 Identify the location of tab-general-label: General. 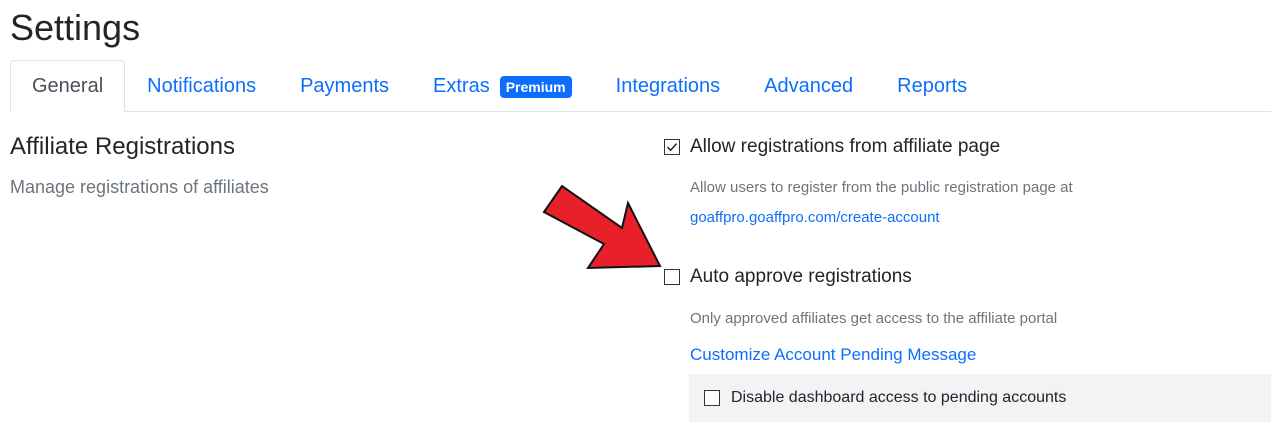
(68, 85).